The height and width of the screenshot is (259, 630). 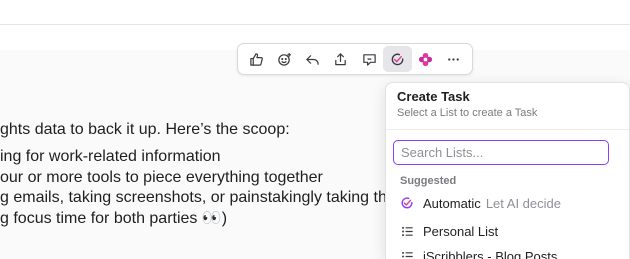 I want to click on add-reaction-button, so click(x=284, y=59).